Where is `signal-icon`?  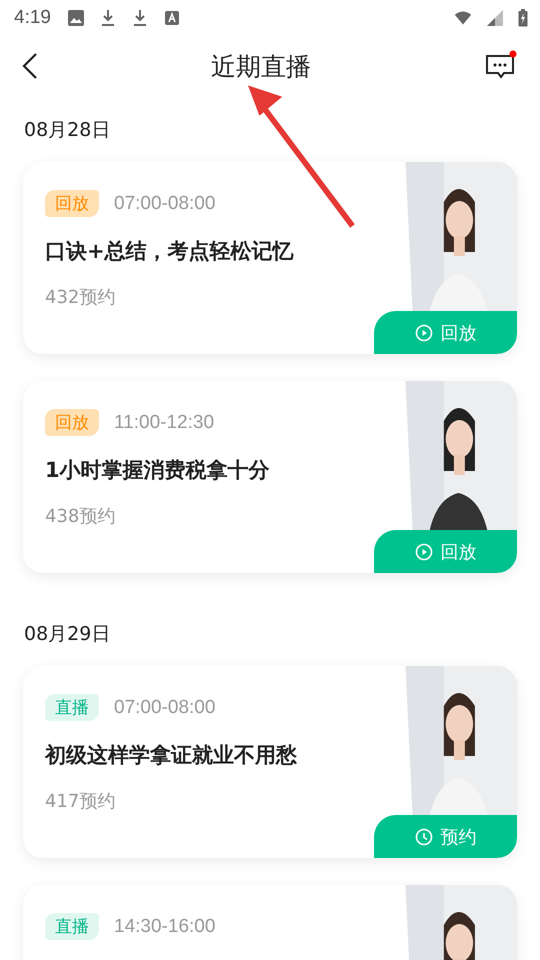 signal-icon is located at coordinates (495, 18).